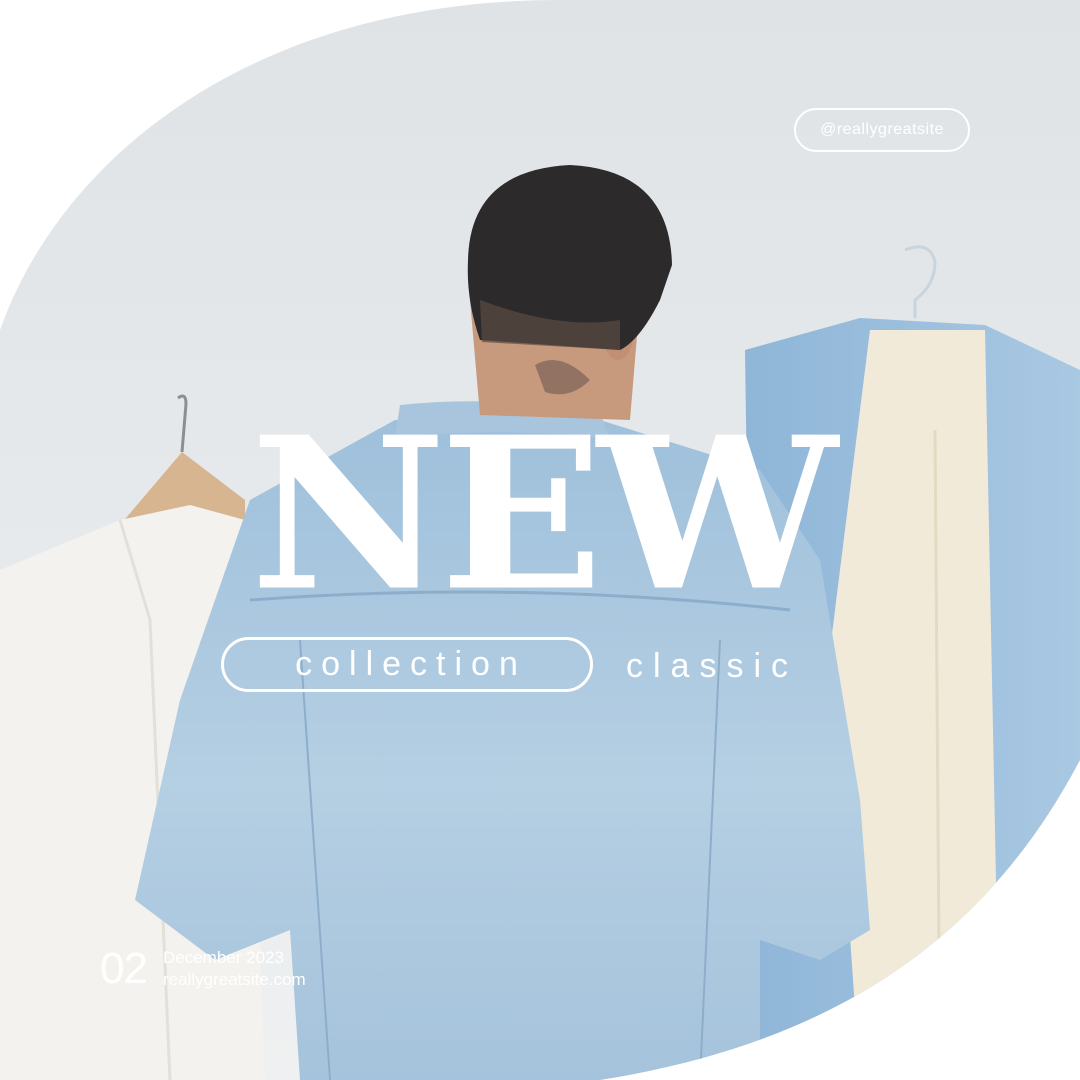 The height and width of the screenshot is (1080, 1080). I want to click on footer-date: December 2023, so click(223, 957).